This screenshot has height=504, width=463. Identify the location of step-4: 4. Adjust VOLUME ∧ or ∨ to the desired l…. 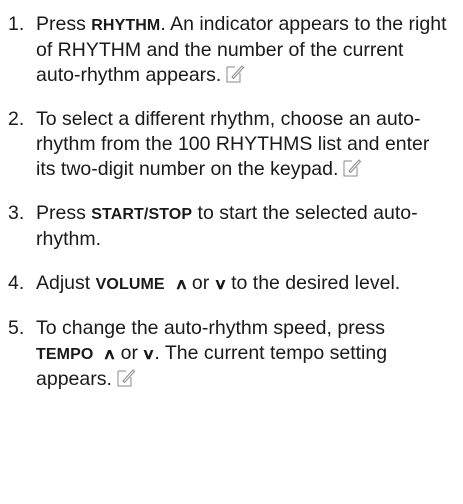
(224, 284).